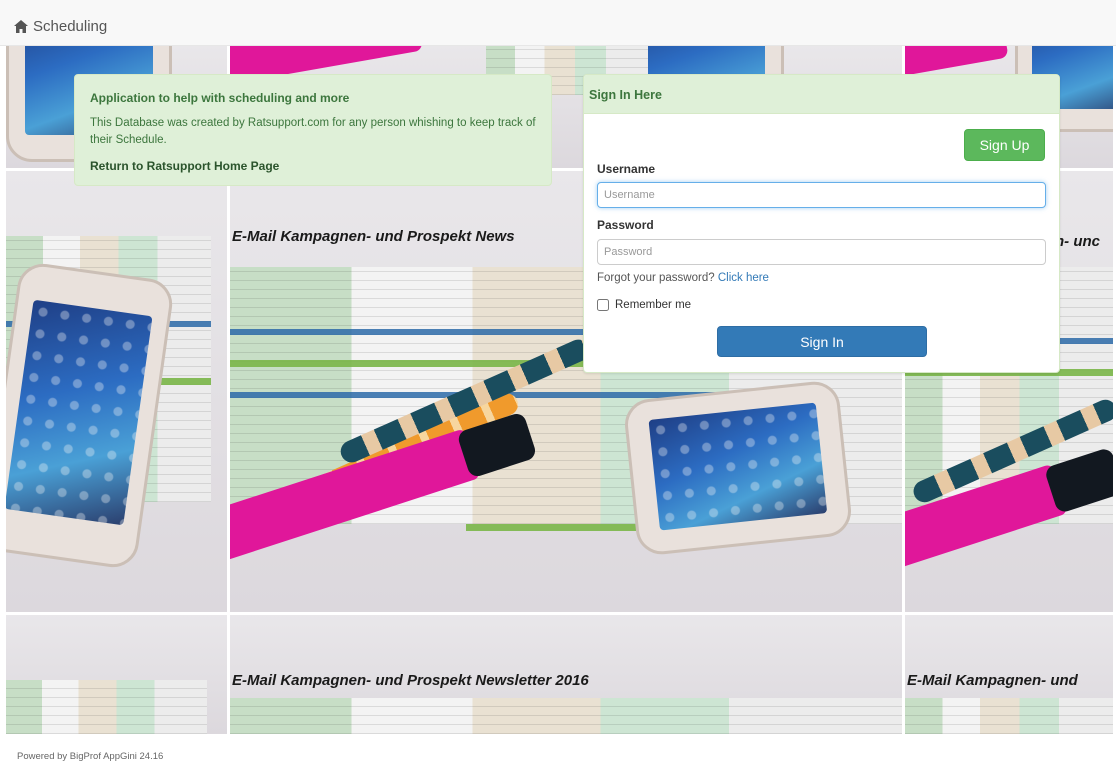  I want to click on remember-me-row: Remember me, so click(644, 305).